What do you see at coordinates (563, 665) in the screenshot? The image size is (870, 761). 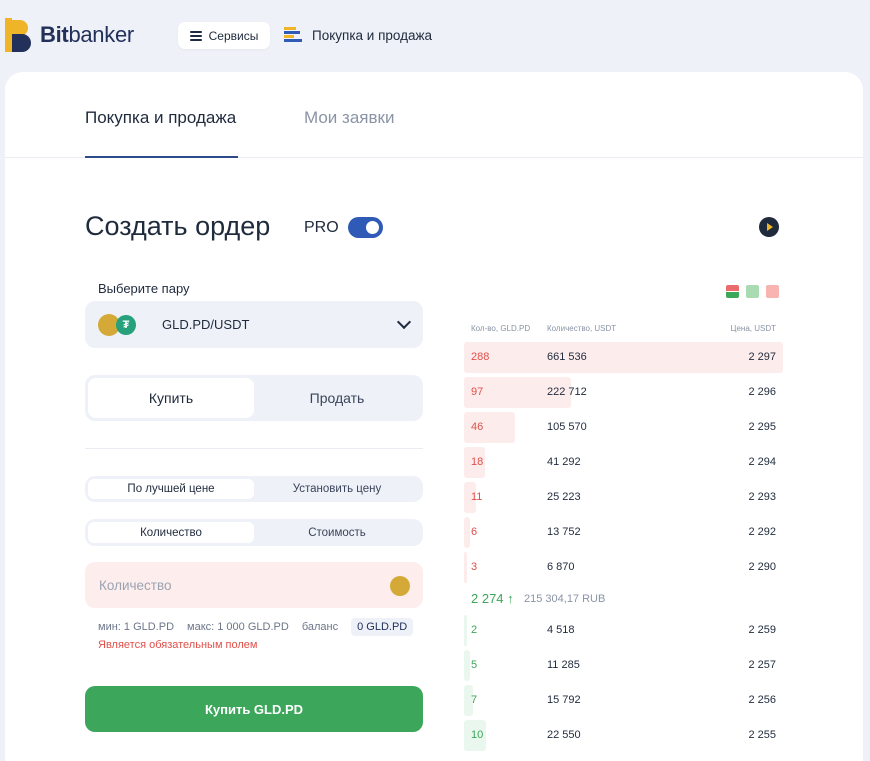 I see `bid-total: 11 285` at bounding box center [563, 665].